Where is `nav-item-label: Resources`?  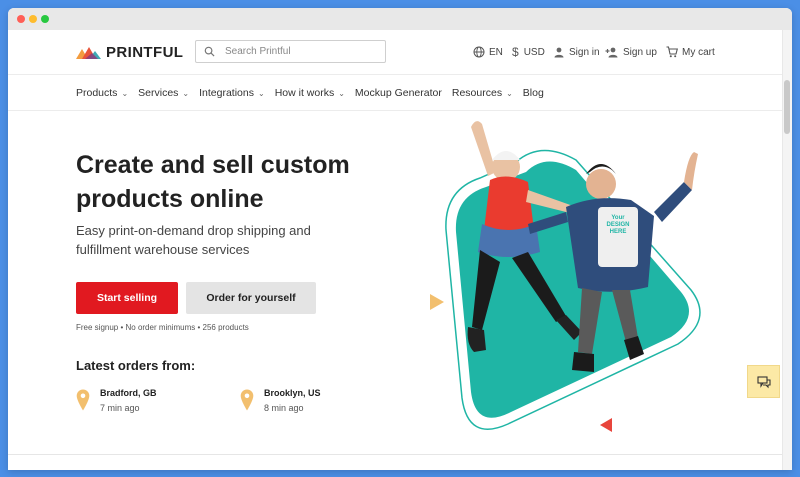
nav-item-label: Resources is located at coordinates (477, 93).